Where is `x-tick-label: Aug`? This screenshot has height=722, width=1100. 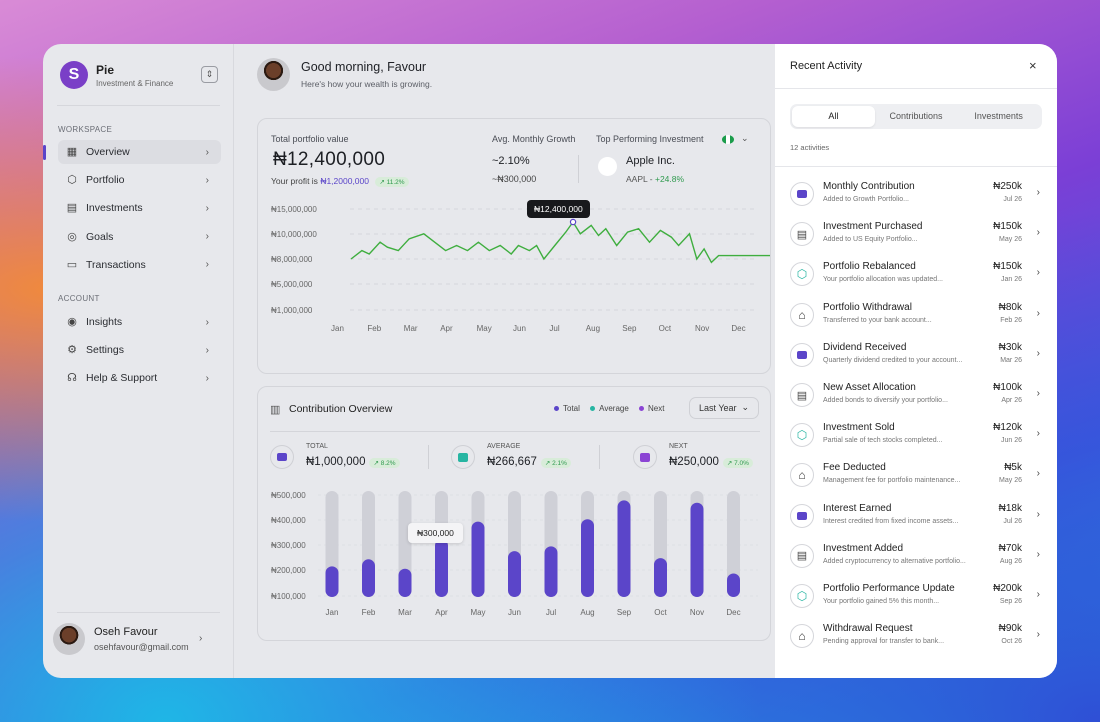 x-tick-label: Aug is located at coordinates (593, 328).